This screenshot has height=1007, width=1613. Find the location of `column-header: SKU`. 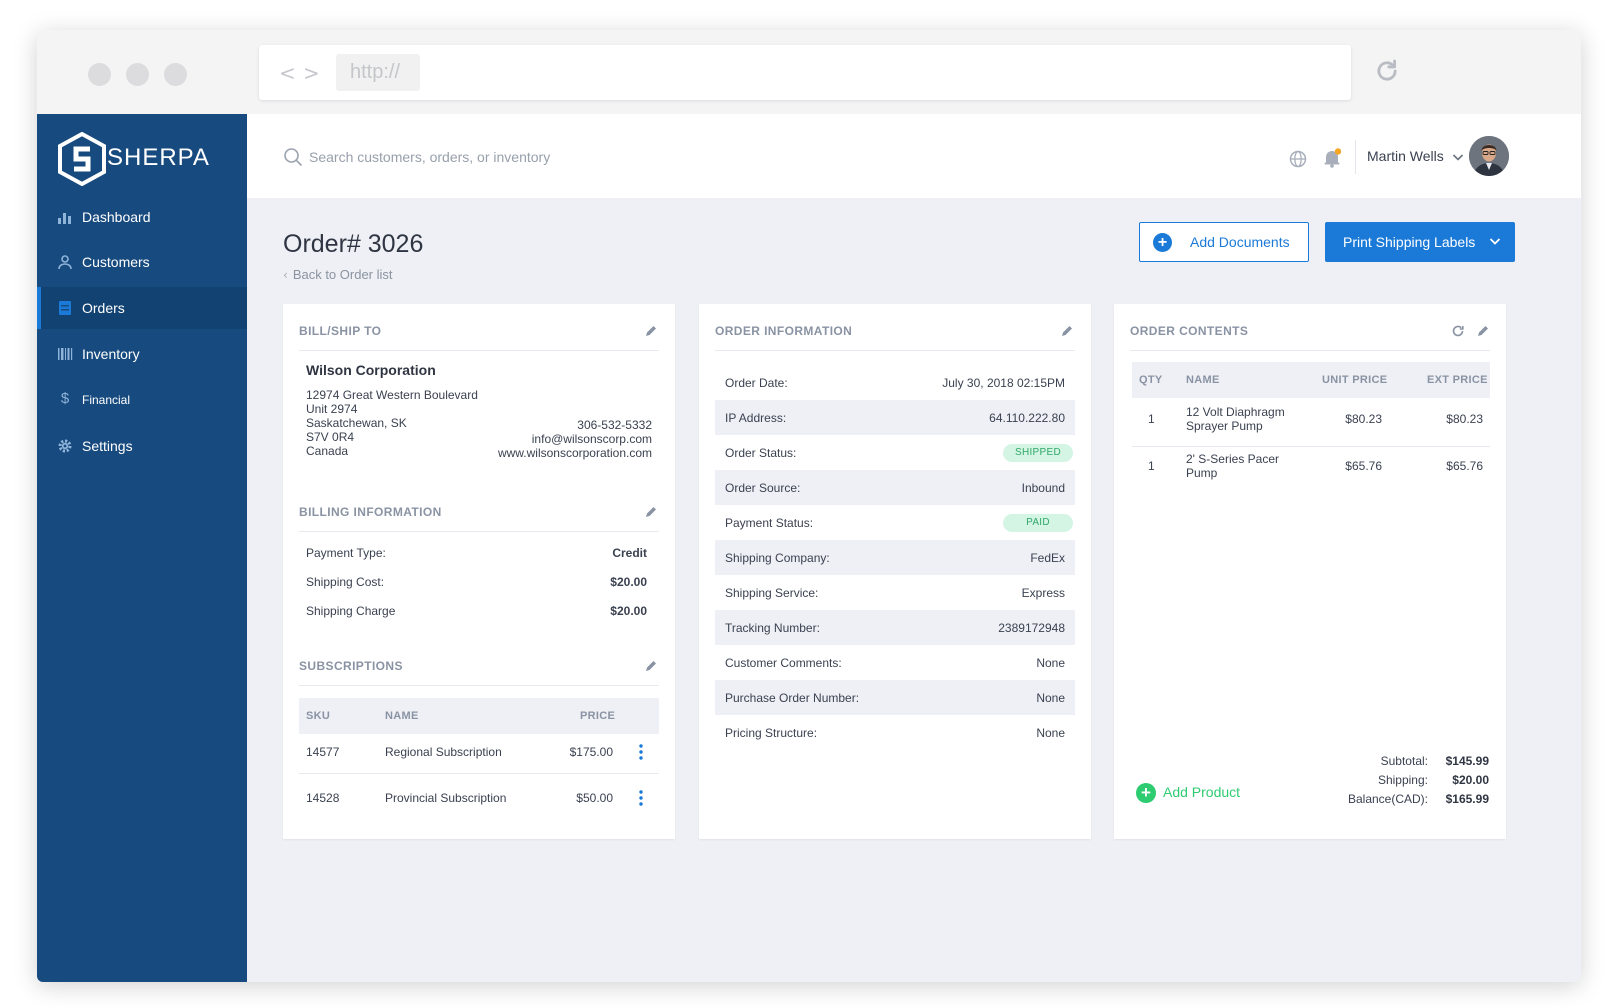

column-header: SKU is located at coordinates (318, 716).